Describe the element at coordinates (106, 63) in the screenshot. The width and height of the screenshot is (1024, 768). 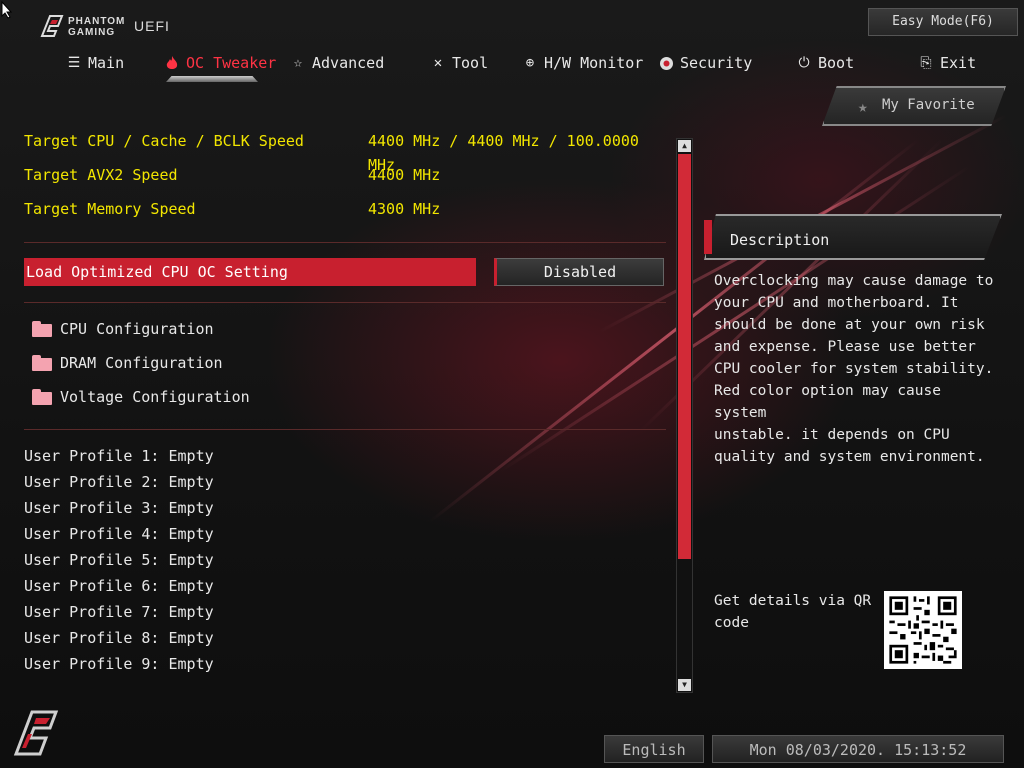
I see `tab-main-label: Main` at that location.